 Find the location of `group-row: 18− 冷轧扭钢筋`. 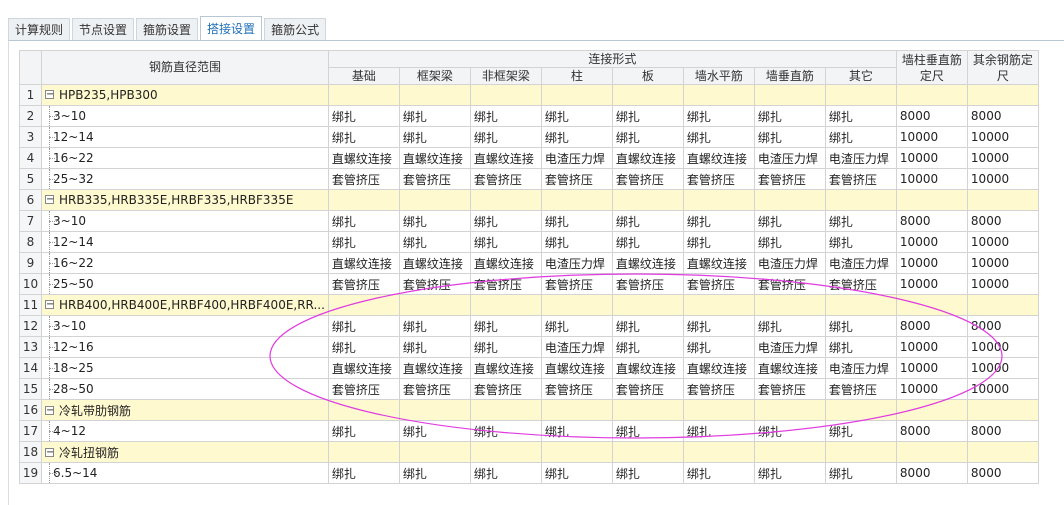

group-row: 18− 冷轧扭钢筋 is located at coordinates (529, 452).